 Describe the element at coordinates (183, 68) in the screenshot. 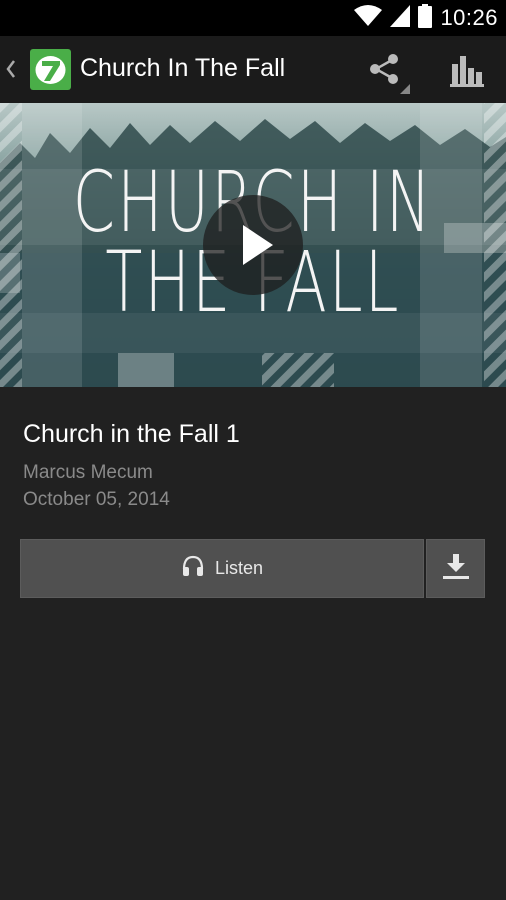

I see `app-title: Church In The Fall` at that location.